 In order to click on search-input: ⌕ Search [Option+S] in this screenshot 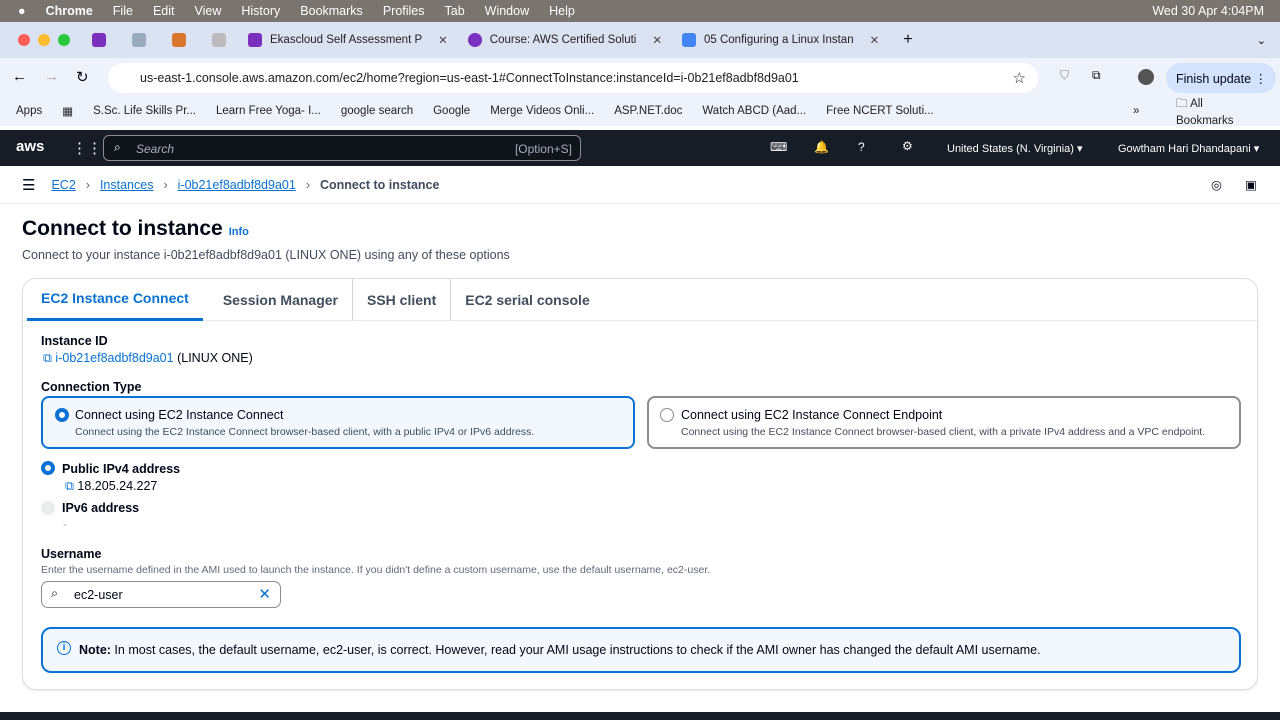, I will do `click(342, 148)`.